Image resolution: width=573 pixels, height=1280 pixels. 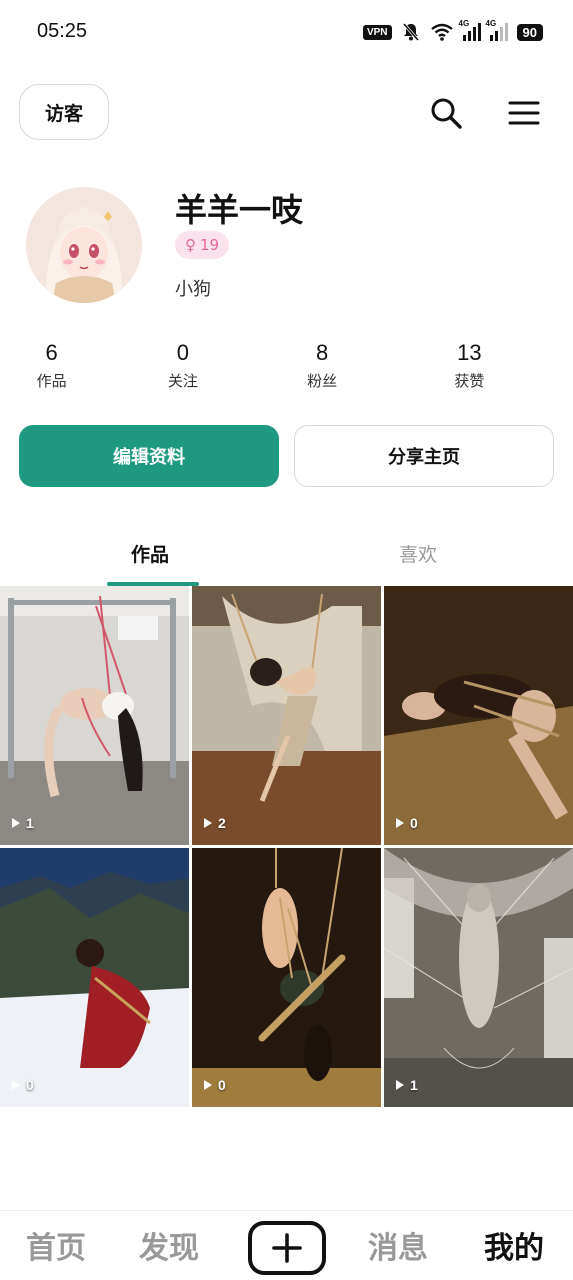 I want to click on mute-bell-icon, so click(x=410, y=32).